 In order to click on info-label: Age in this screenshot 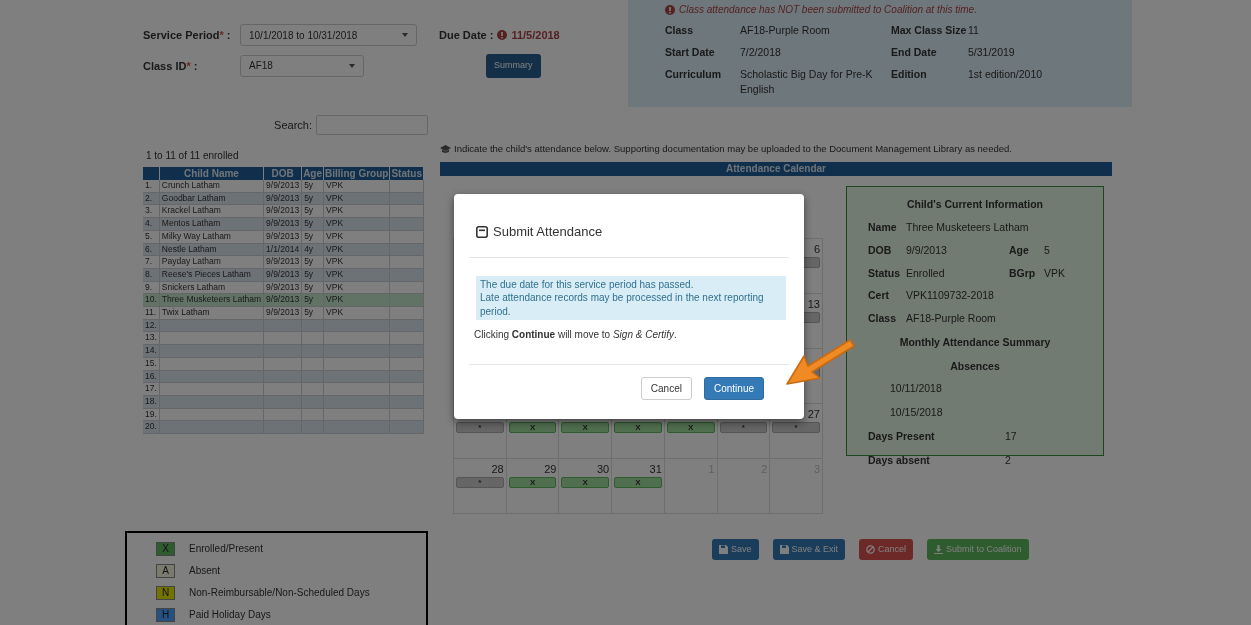, I will do `click(1019, 250)`.